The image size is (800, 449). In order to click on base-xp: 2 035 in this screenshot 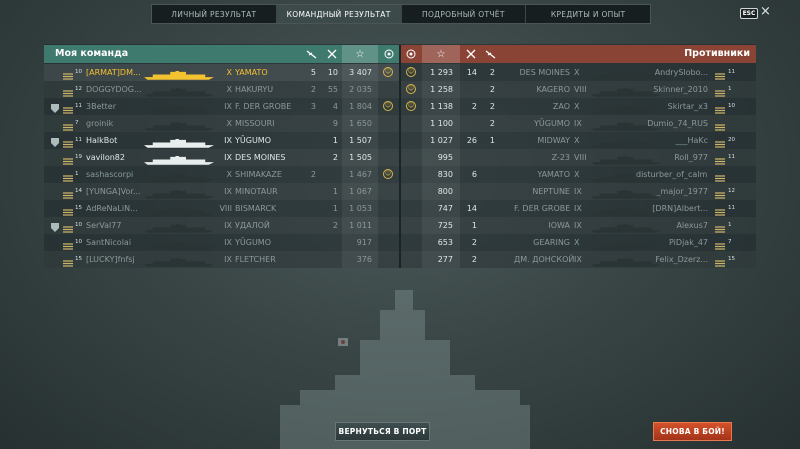, I will do `click(360, 89)`.